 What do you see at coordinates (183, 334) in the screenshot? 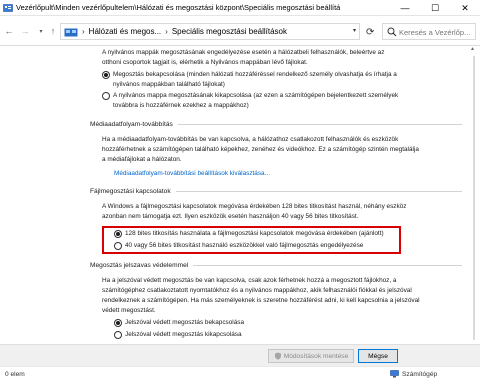
I see `option-label: Jelszóval védett megosztás kikapcsolása` at bounding box center [183, 334].